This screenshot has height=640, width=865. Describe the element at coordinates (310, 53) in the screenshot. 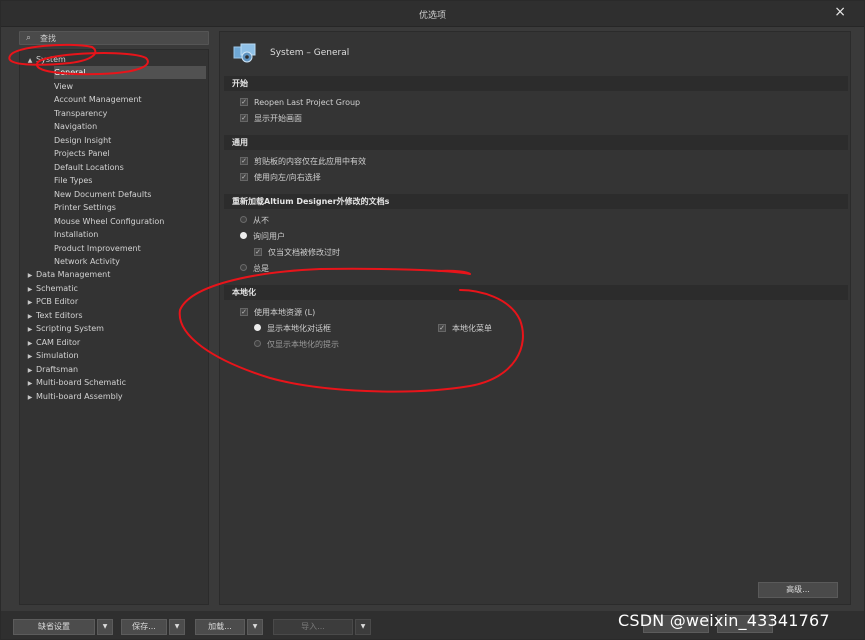

I see `page-title: System – General` at that location.